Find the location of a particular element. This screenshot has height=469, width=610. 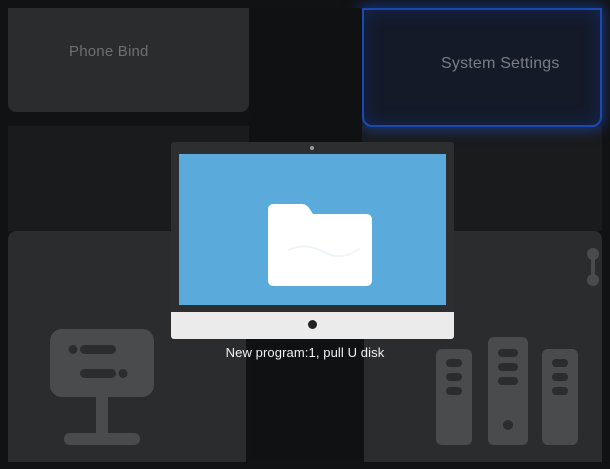

system-settings-label: System Settings is located at coordinates (500, 63).